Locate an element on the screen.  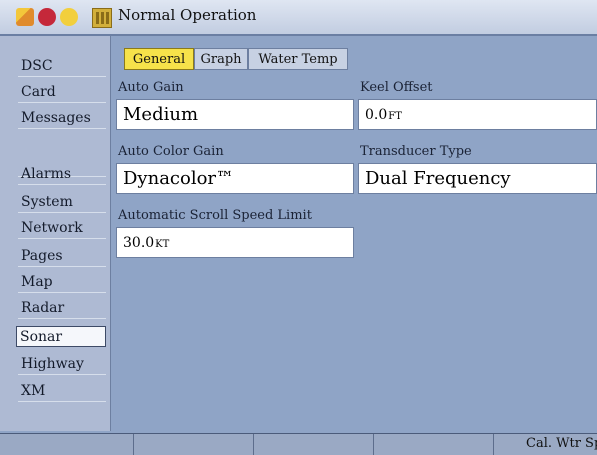
keel-offset-label: Keel Offset is located at coordinates (396, 87).